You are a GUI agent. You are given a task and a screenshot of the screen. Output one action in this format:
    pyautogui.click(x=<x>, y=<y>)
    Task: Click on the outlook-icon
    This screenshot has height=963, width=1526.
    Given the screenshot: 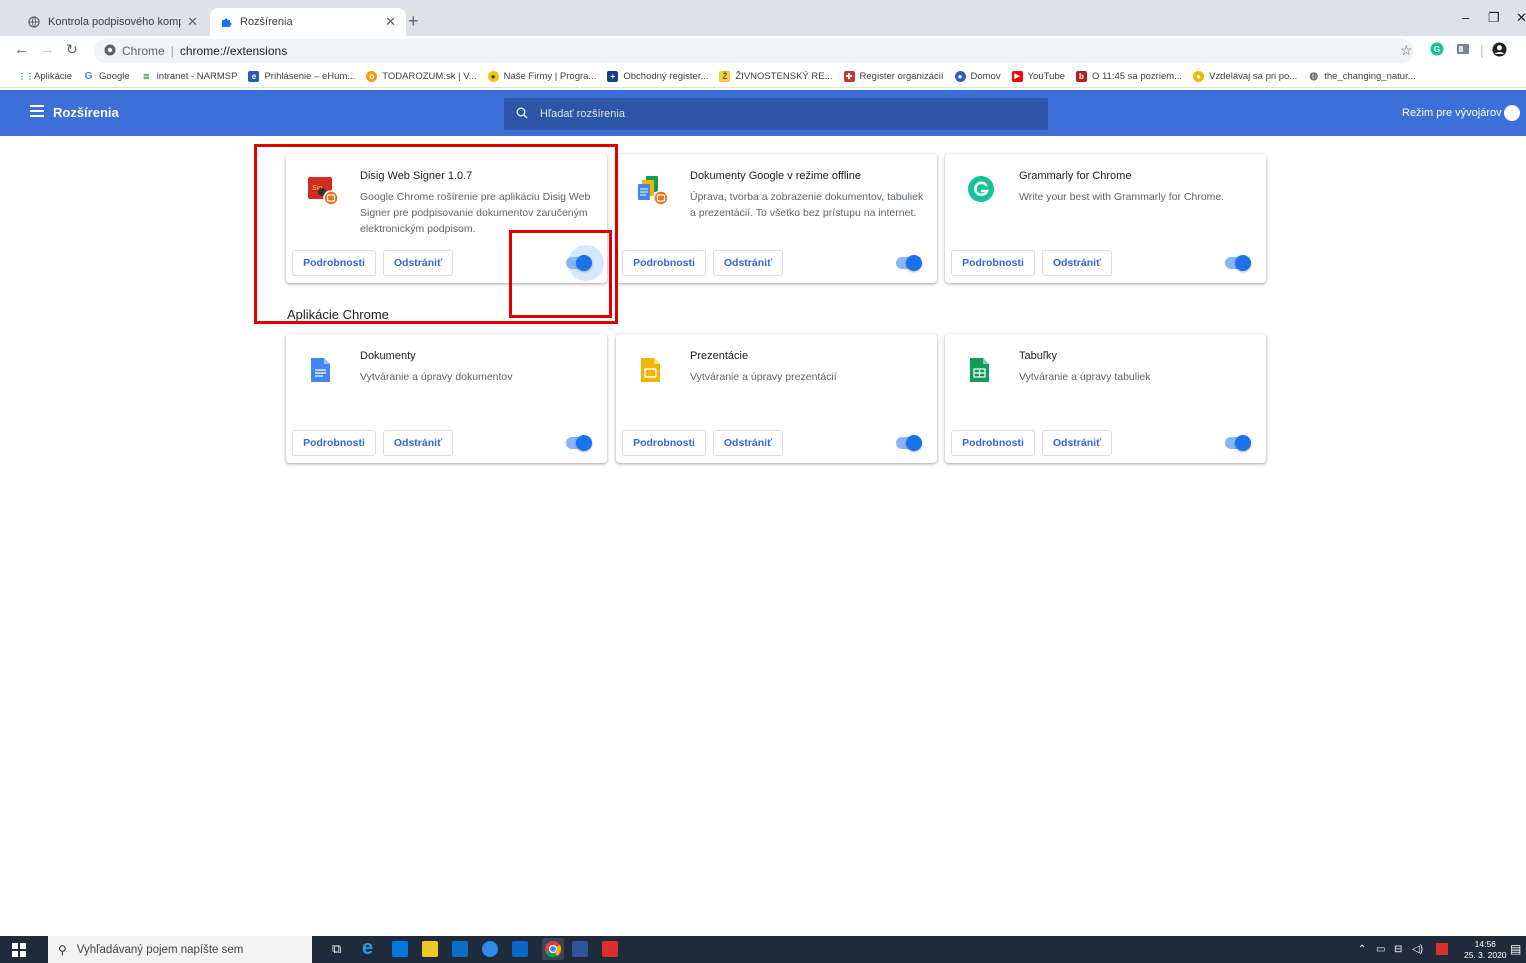 What is the action you would take?
    pyautogui.click(x=520, y=949)
    